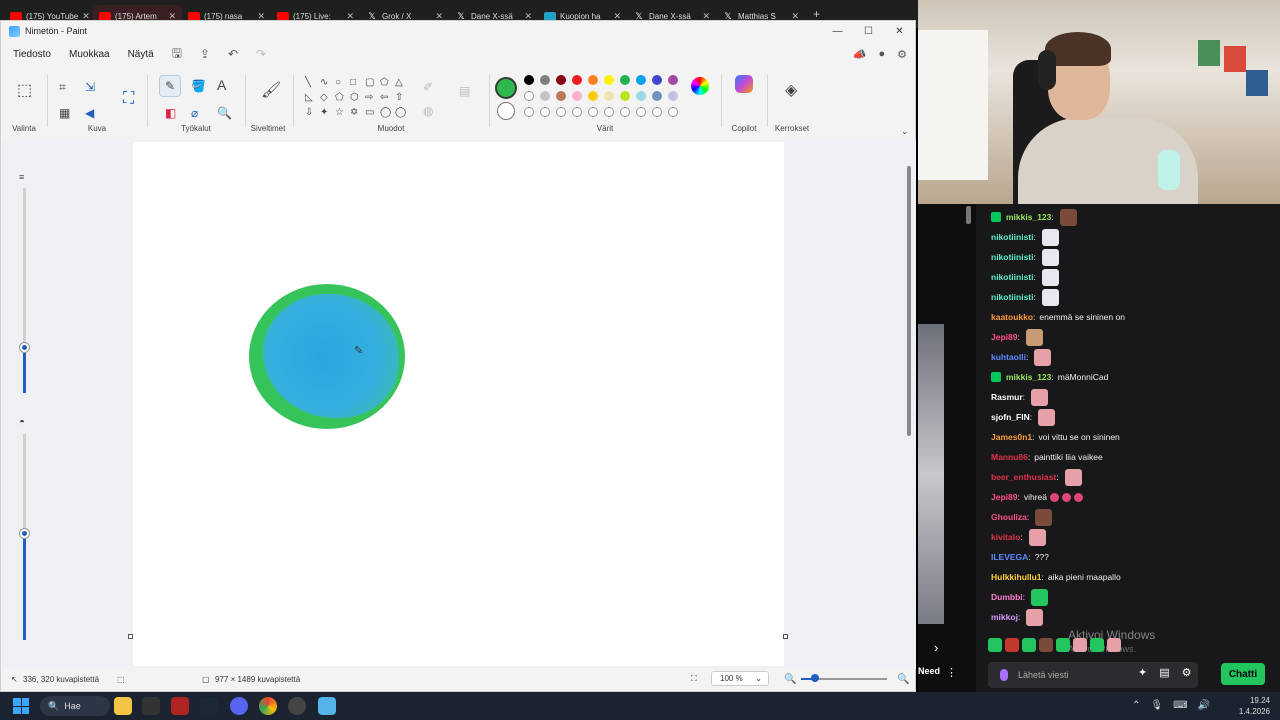  Describe the element at coordinates (1010, 417) in the screenshot. I see `chat-username: sjofn_FIN` at that location.